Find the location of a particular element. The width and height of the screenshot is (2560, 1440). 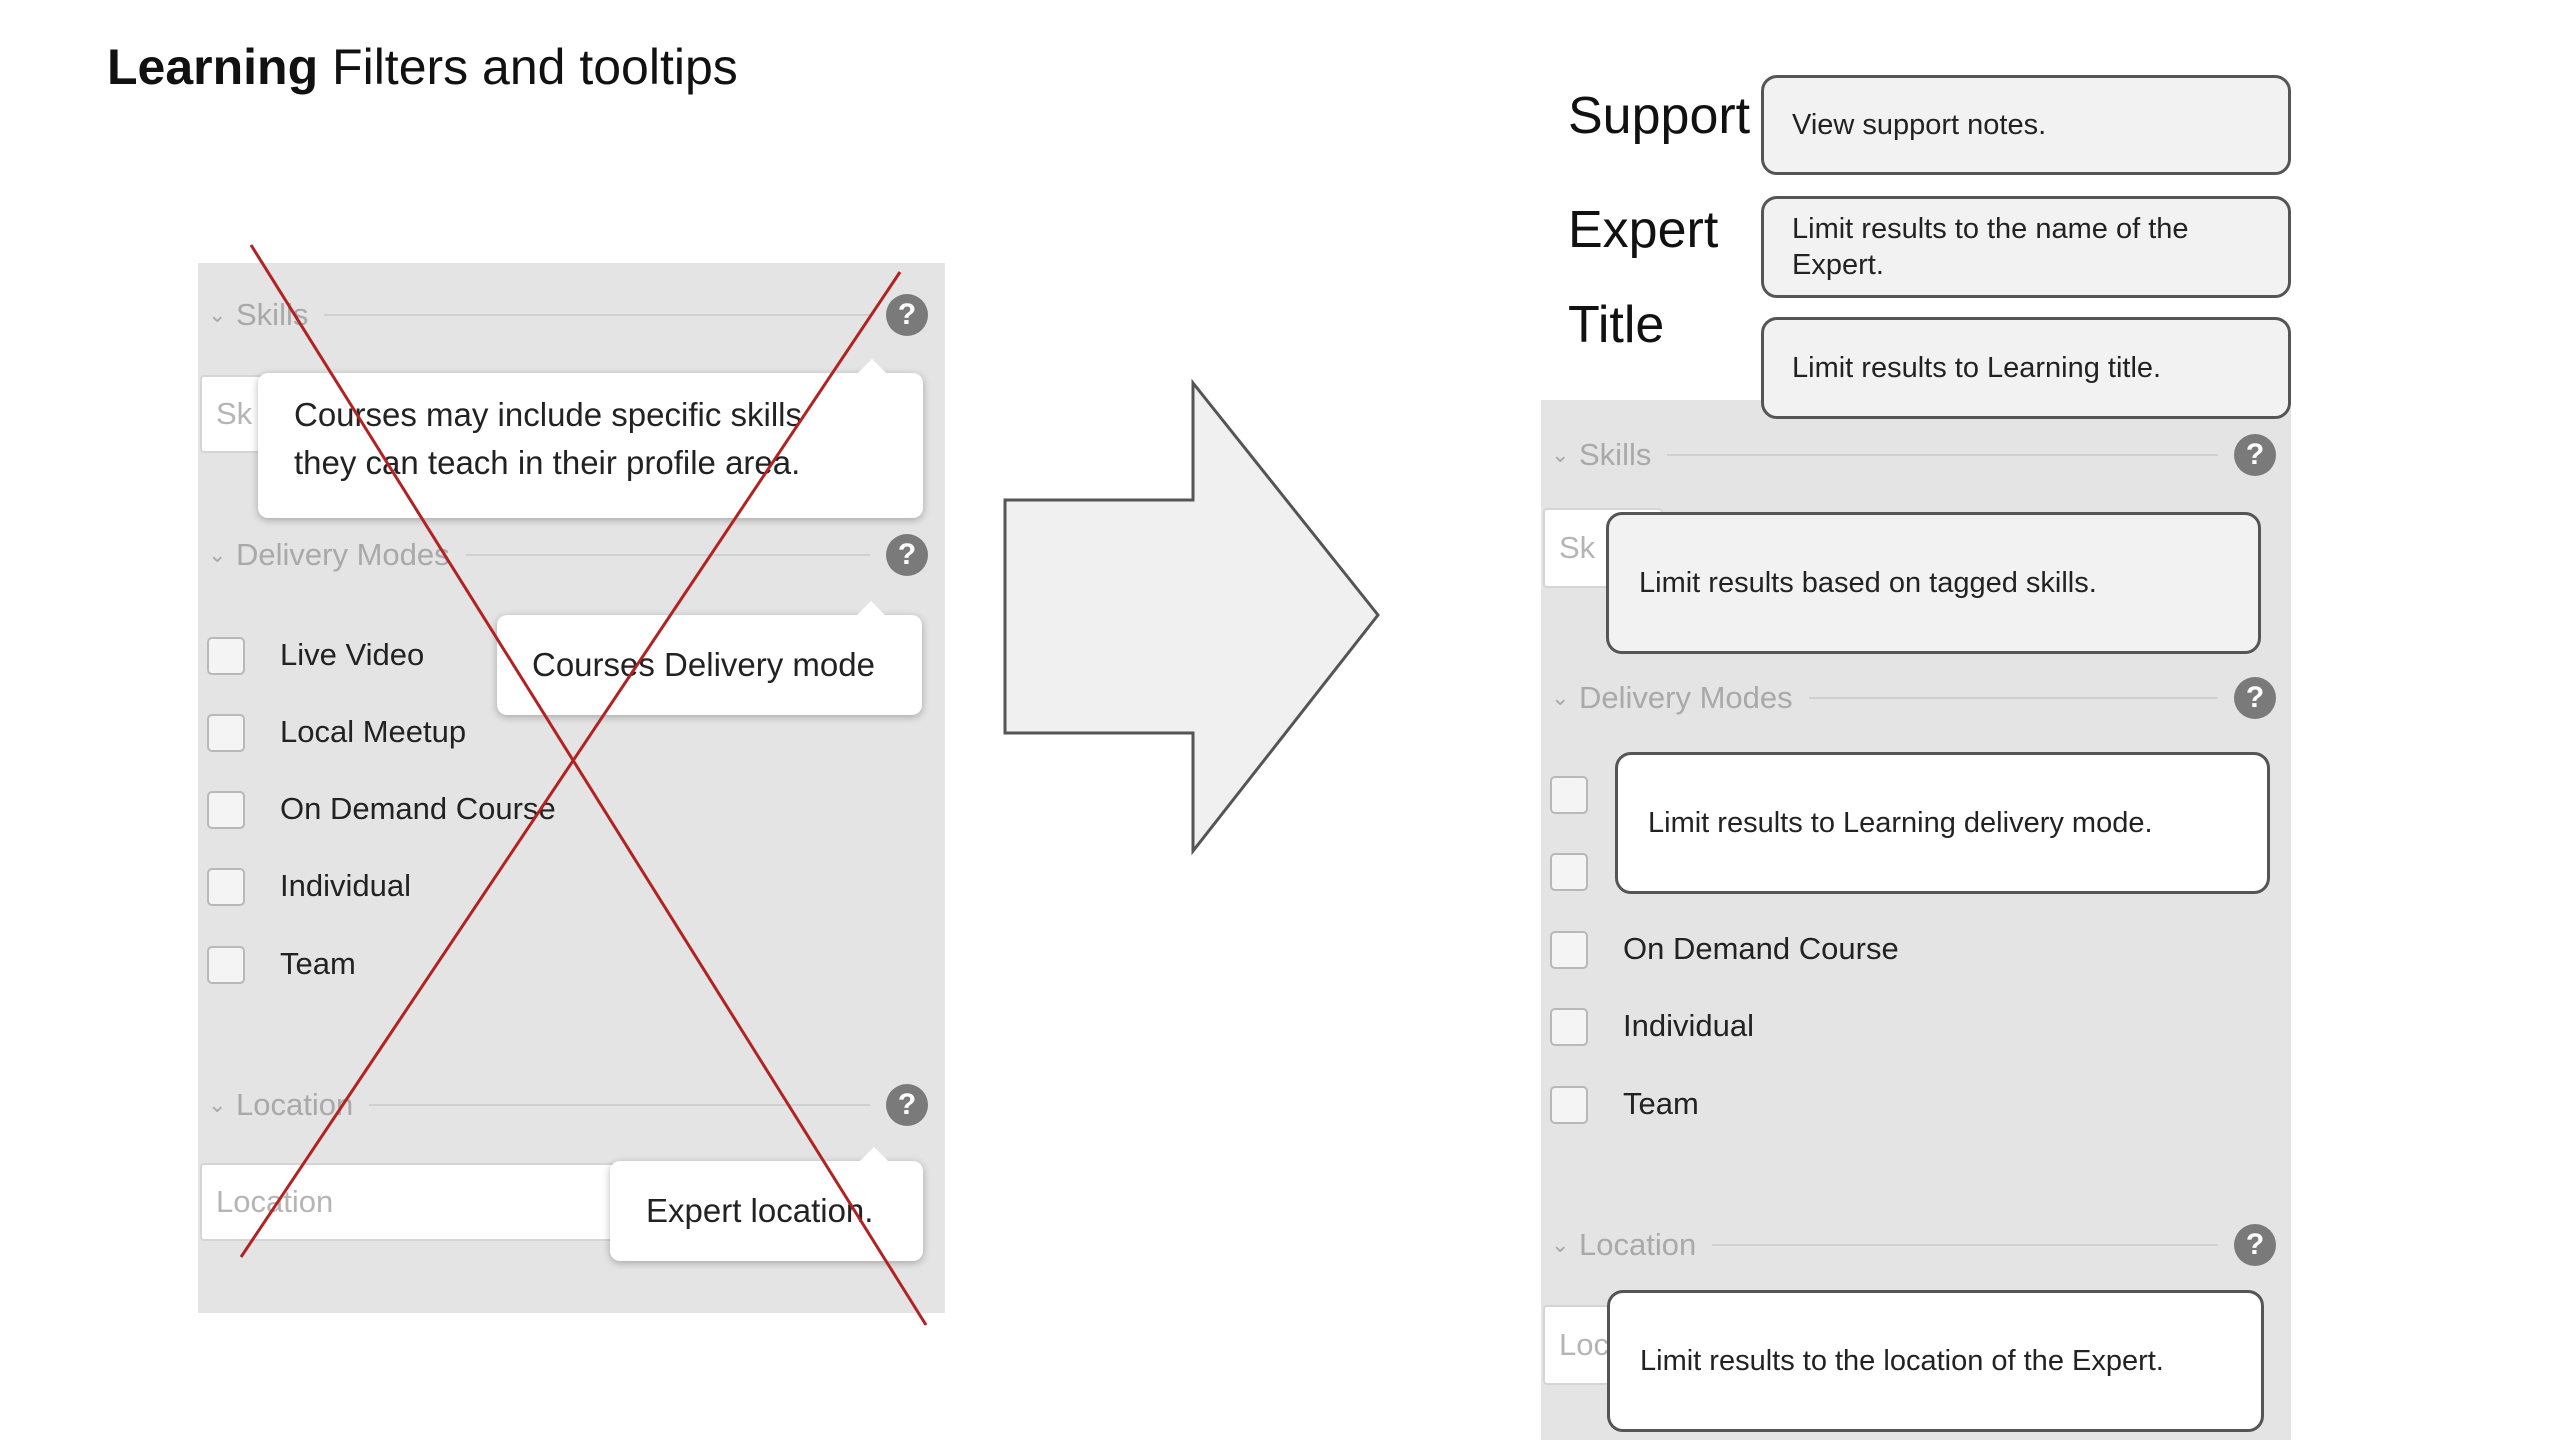

support-note: View support notes. is located at coordinates (2026, 125).